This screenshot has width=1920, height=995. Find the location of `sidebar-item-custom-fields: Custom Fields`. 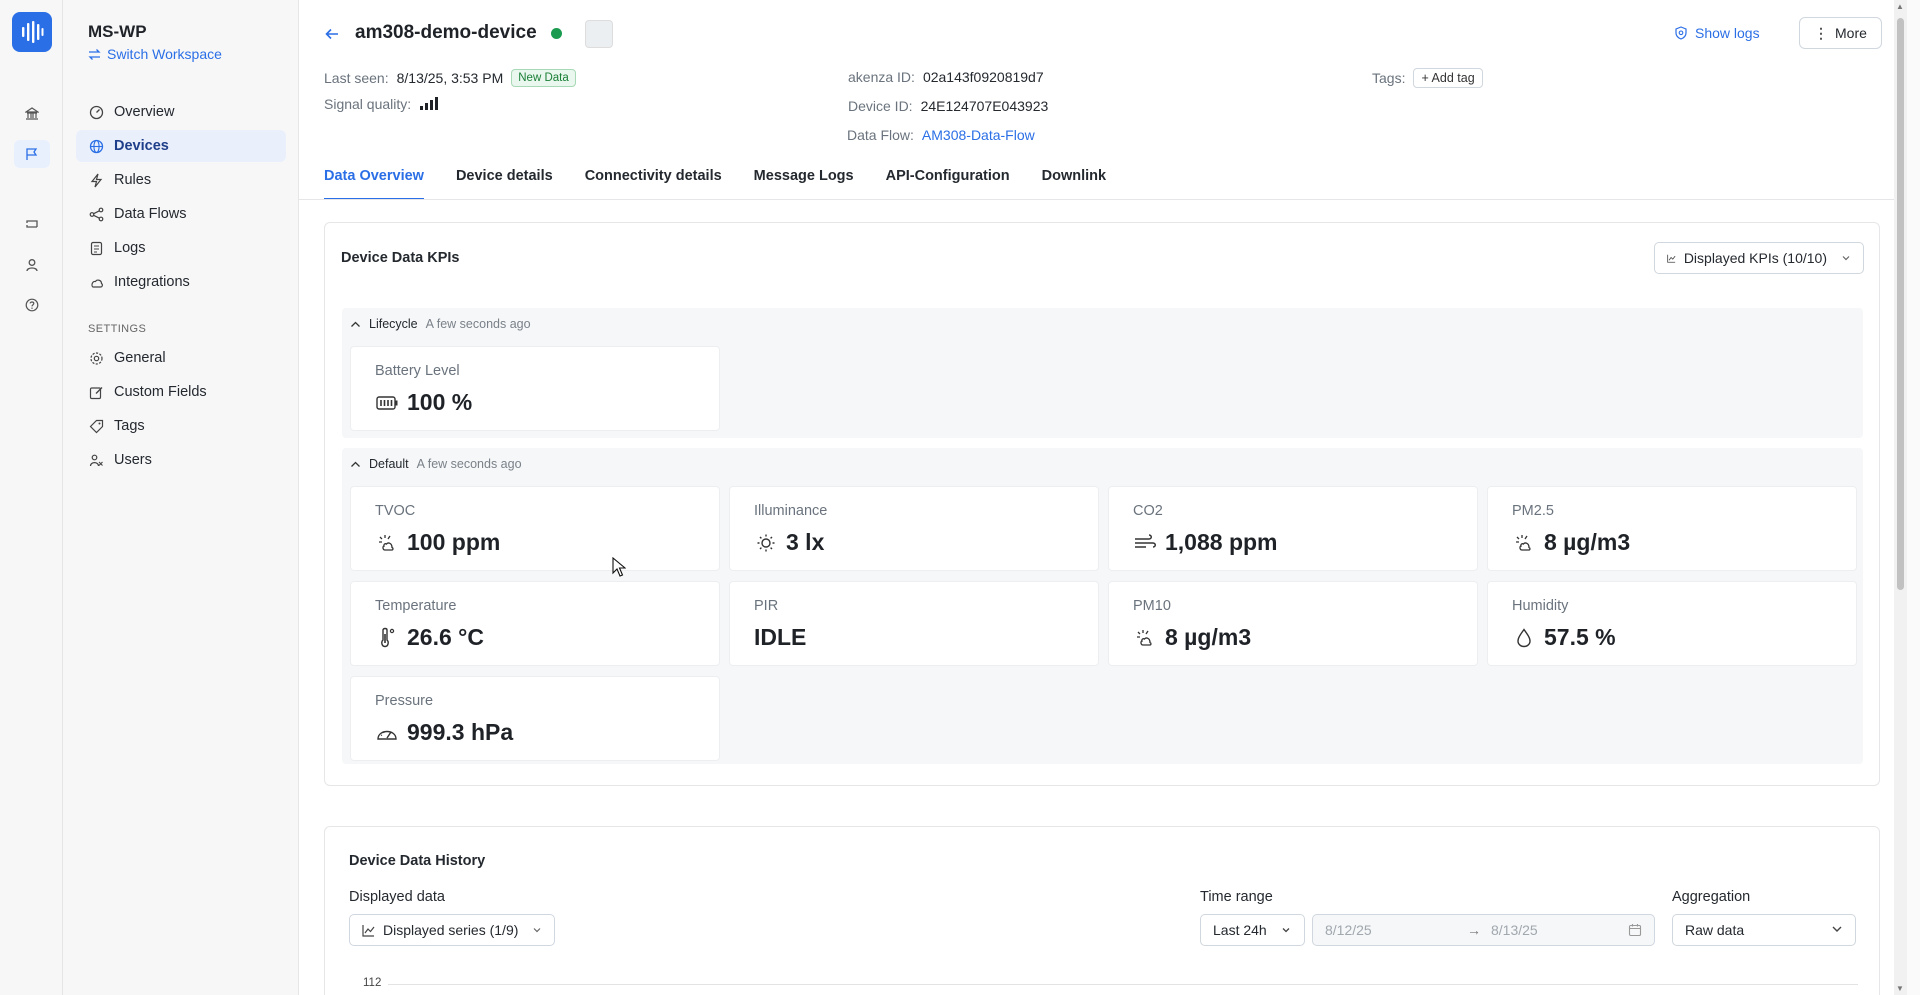

sidebar-item-custom-fields: Custom Fields is located at coordinates (181, 392).